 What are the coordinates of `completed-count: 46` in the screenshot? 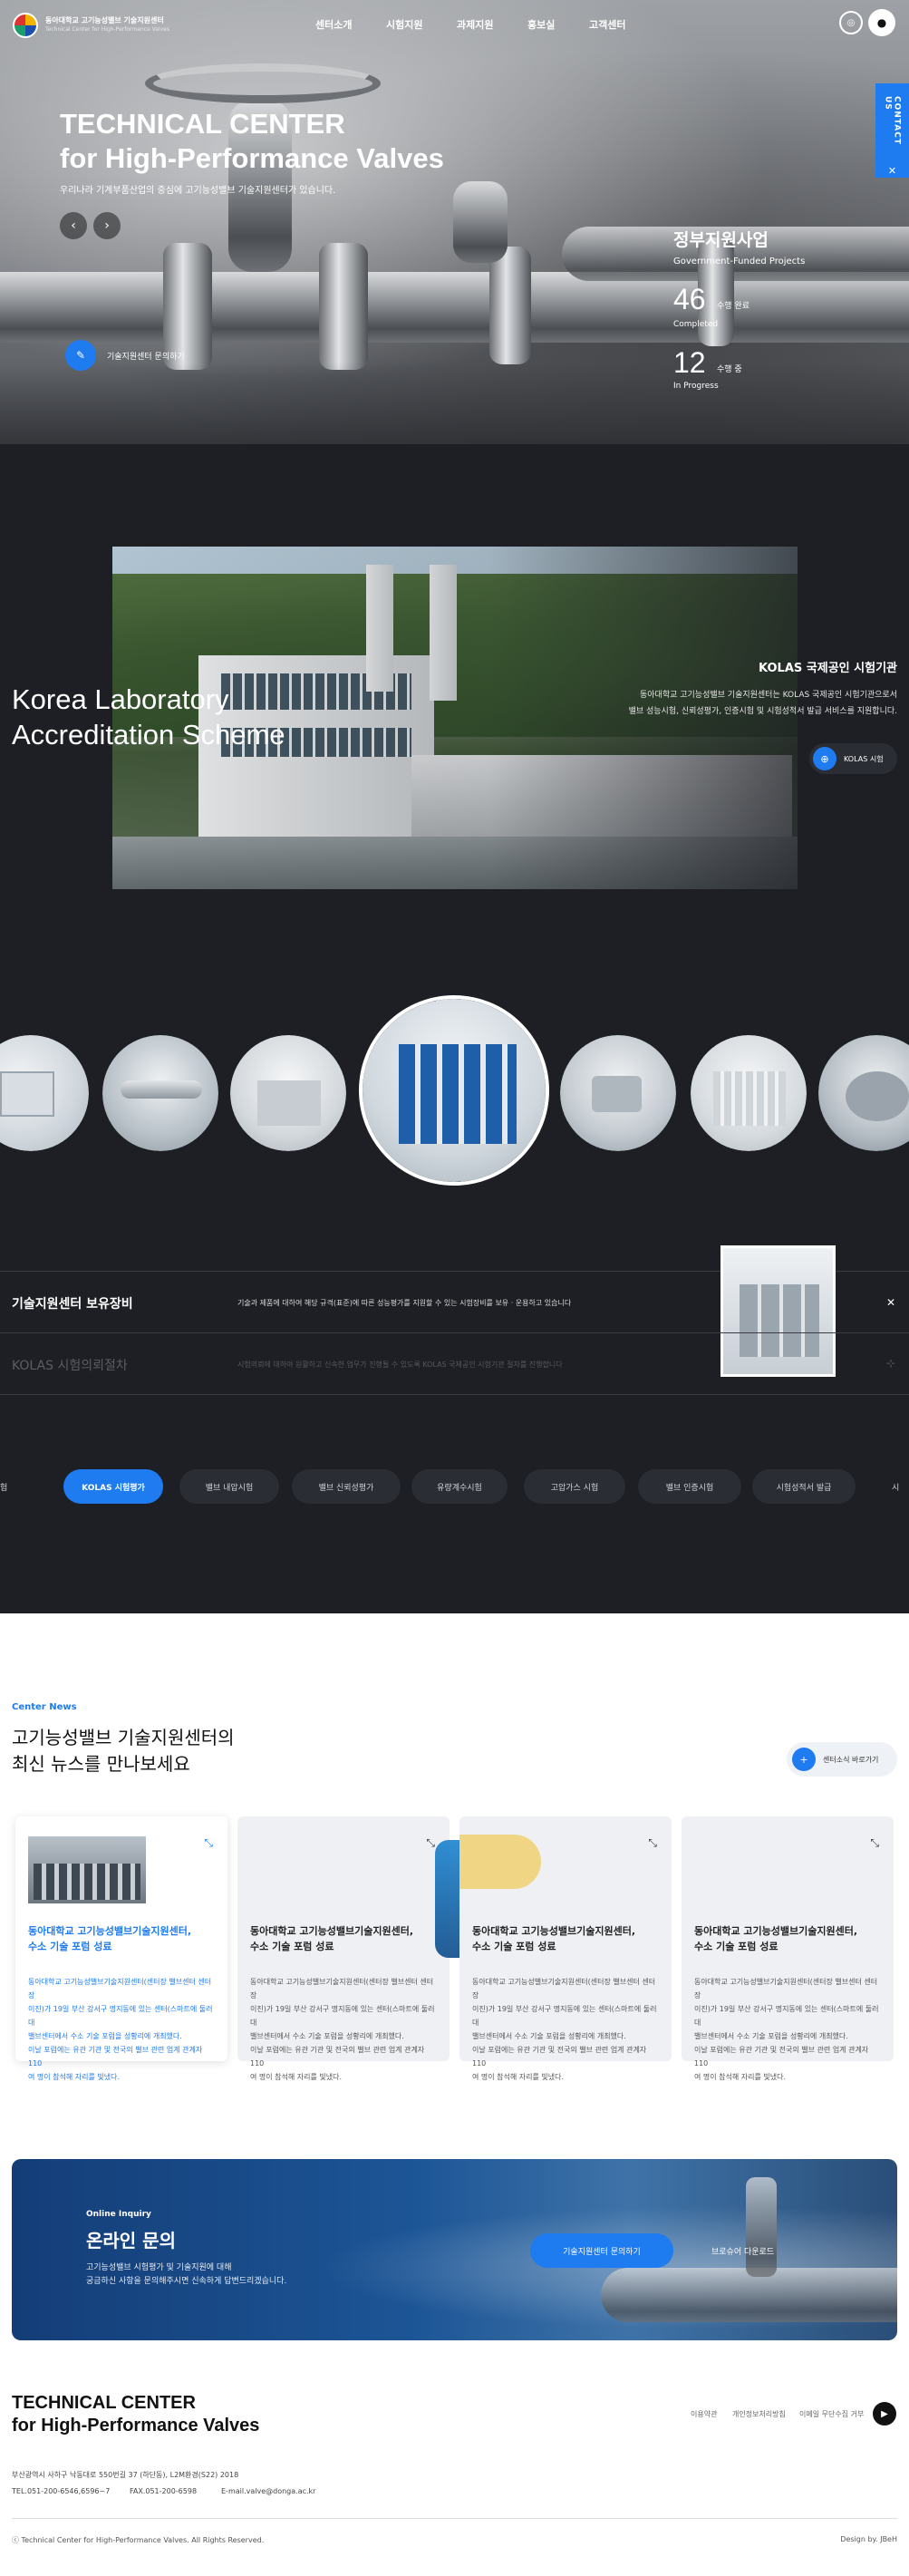 It's located at (689, 299).